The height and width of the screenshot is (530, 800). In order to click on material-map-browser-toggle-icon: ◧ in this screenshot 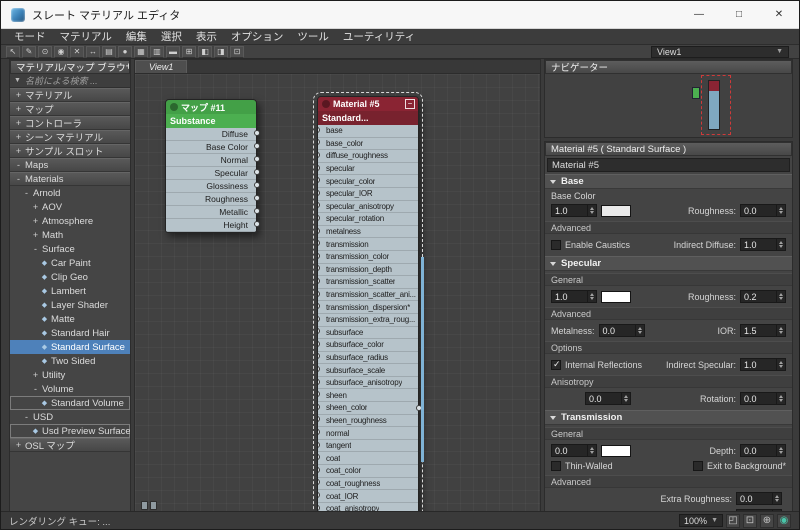, I will do `click(205, 51)`.